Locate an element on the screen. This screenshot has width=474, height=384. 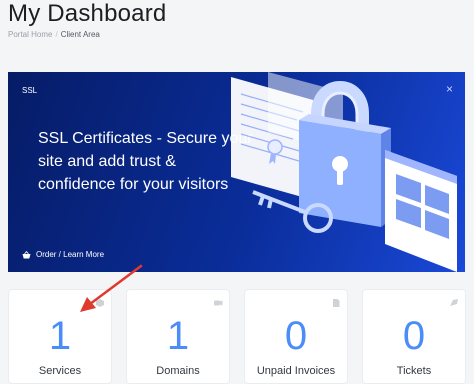
unpaid-invoices-count: 0 is located at coordinates (296, 336).